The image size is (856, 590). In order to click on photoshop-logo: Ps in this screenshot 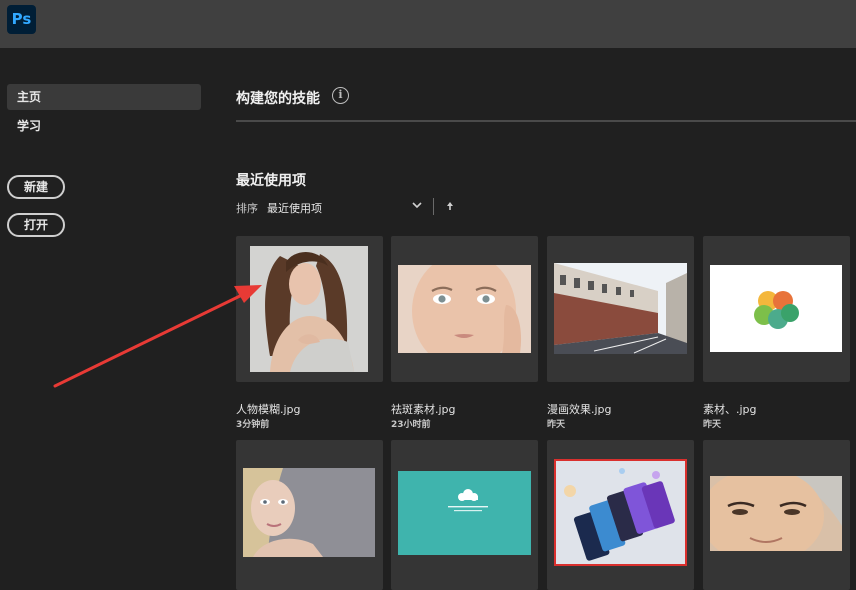, I will do `click(21, 19)`.